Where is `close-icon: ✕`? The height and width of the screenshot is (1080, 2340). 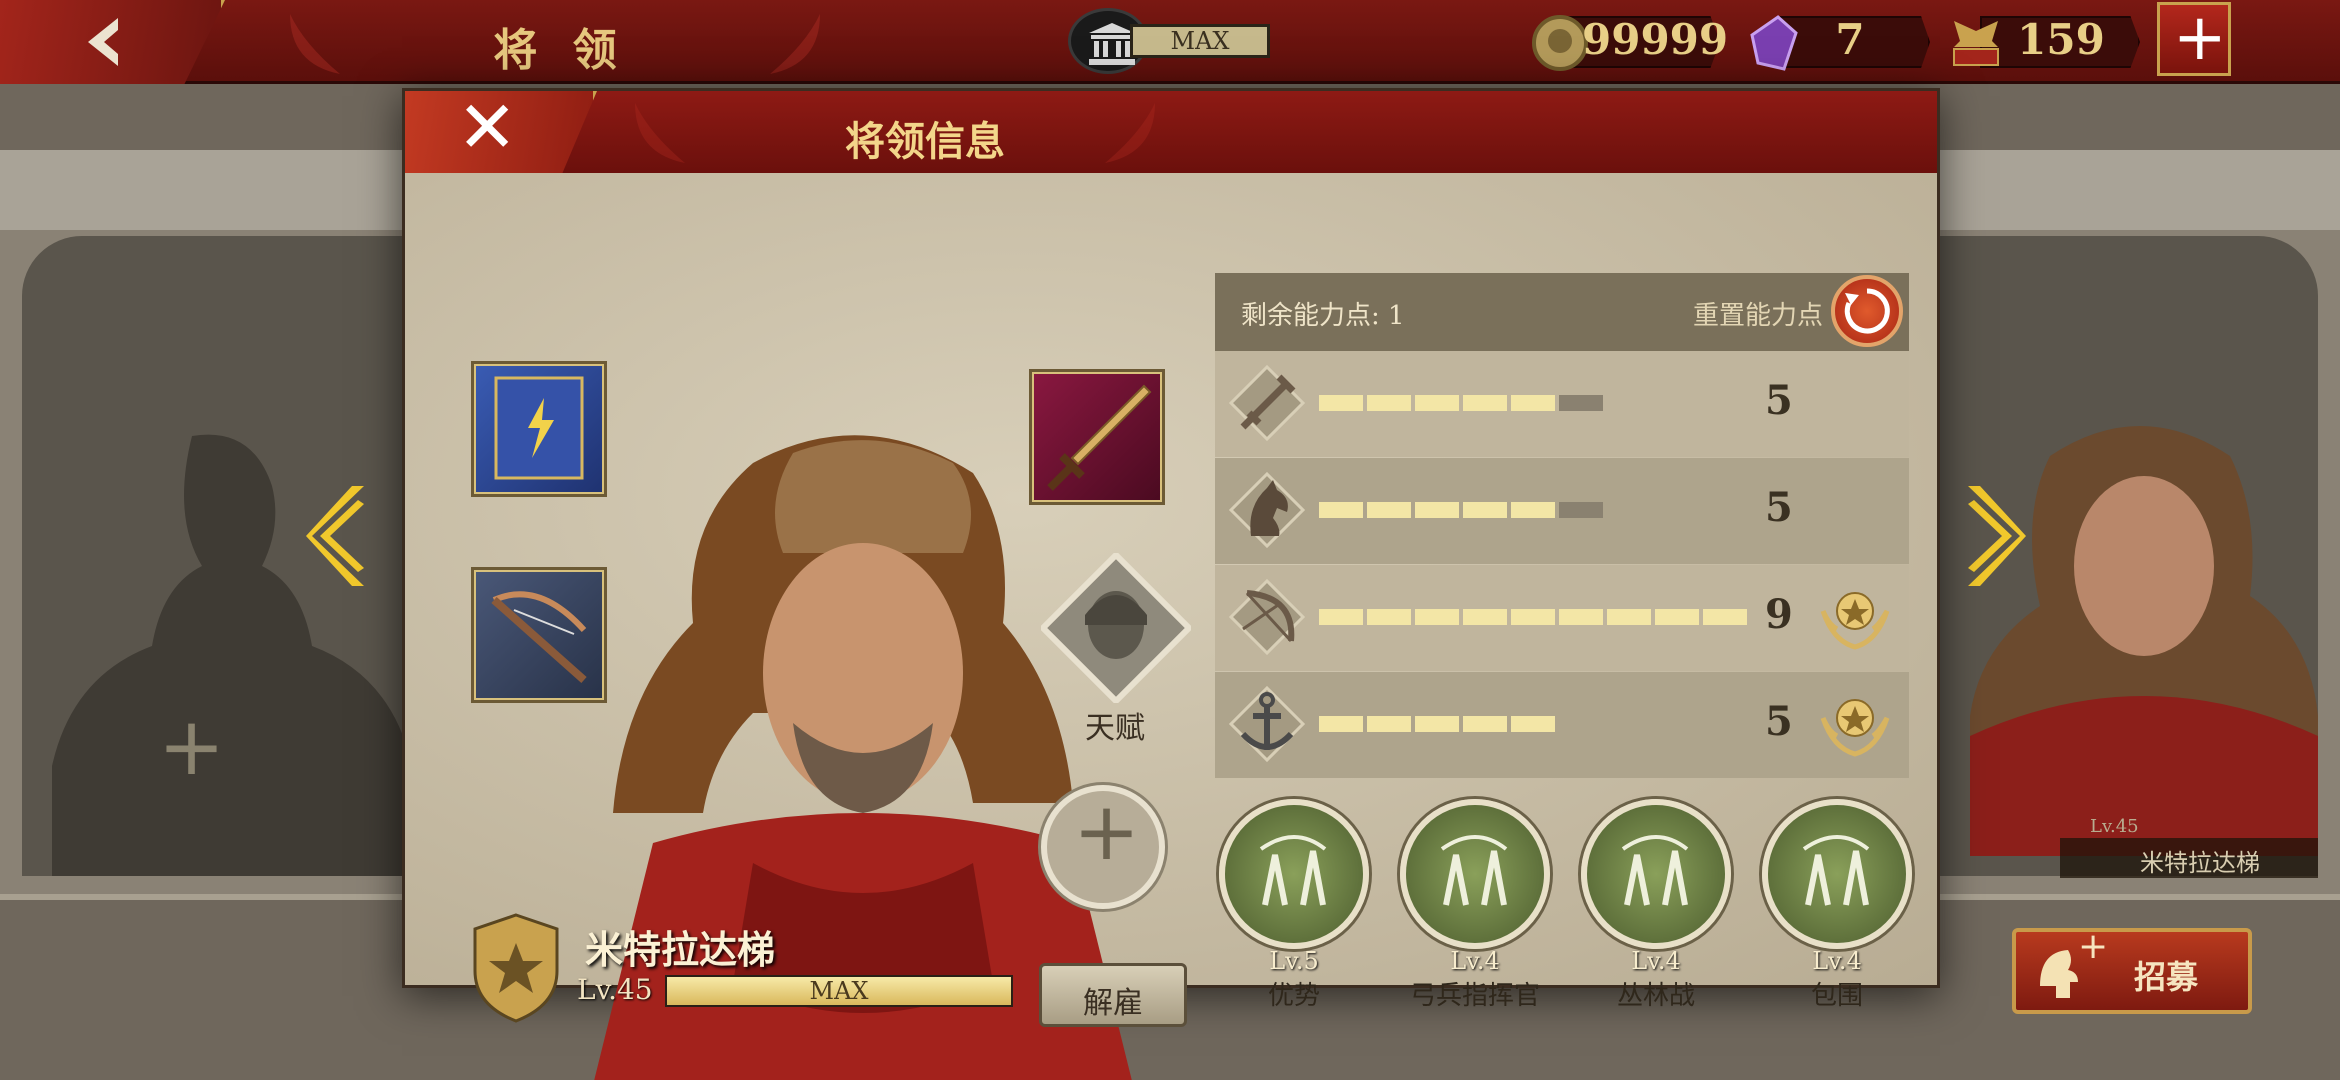 close-icon: ✕ is located at coordinates (487, 127).